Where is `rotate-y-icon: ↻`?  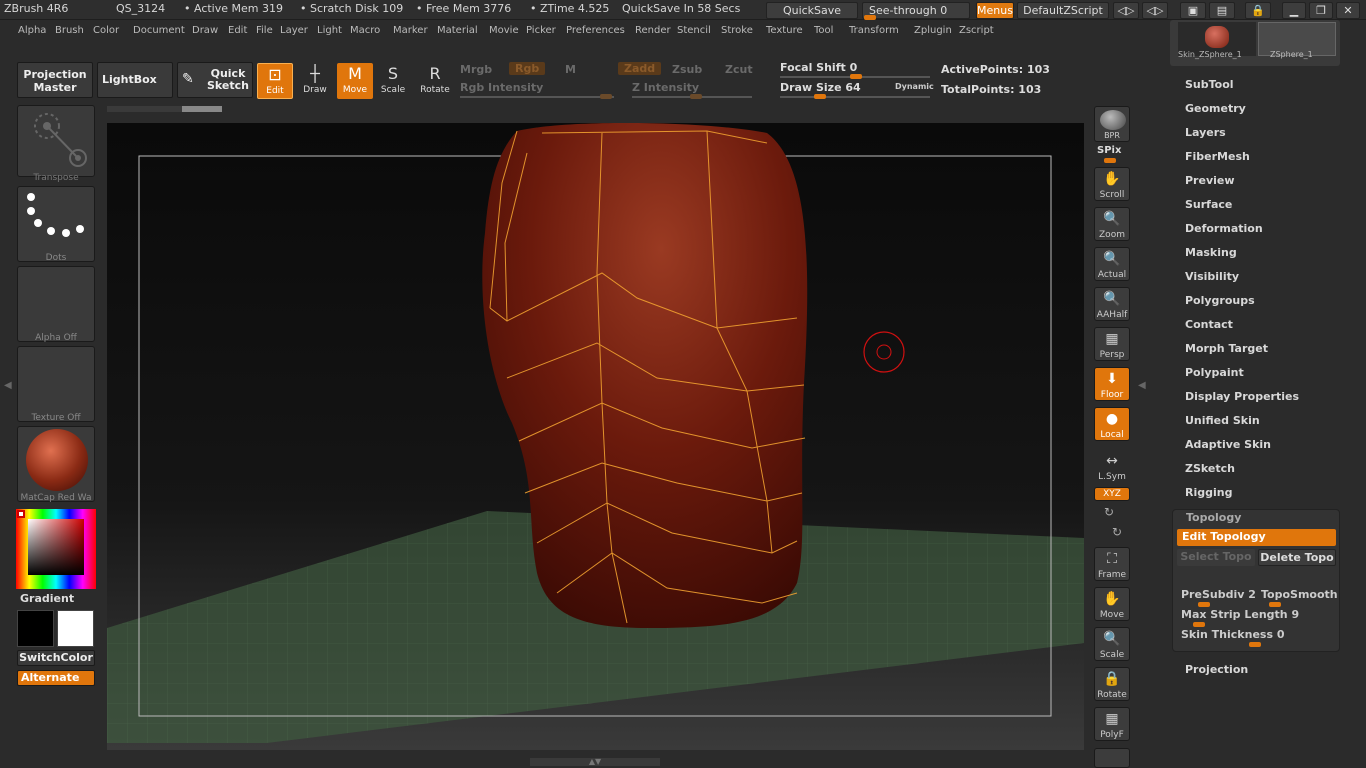 rotate-y-icon: ↻ is located at coordinates (1109, 512).